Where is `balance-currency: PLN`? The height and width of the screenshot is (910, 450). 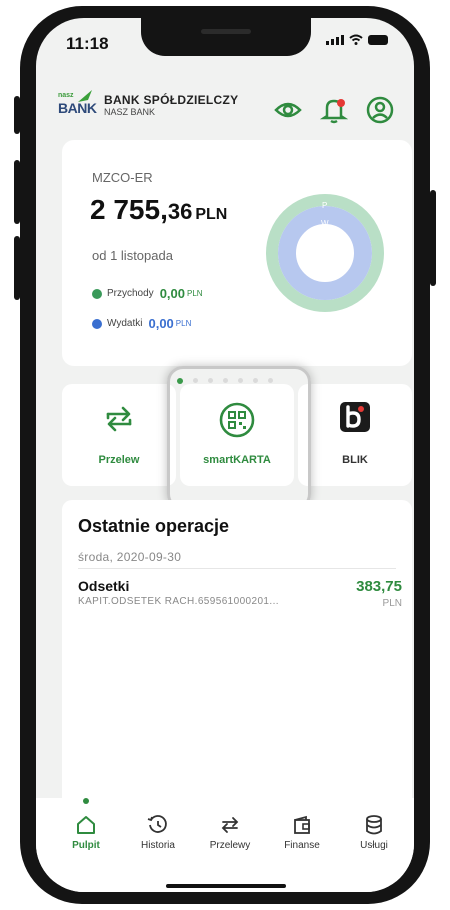
balance-currency: PLN is located at coordinates (211, 214).